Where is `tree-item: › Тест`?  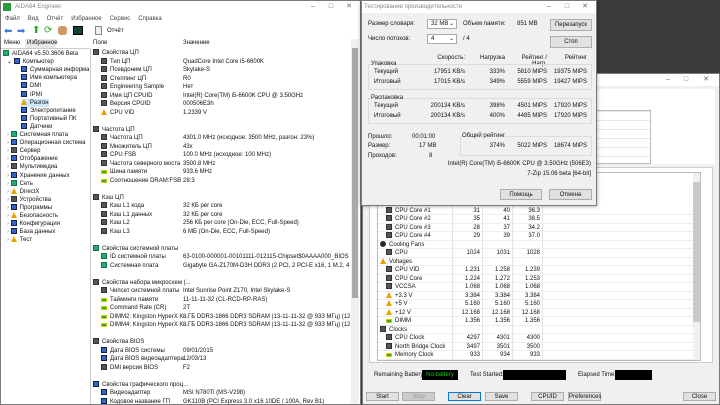
tree-item: › Тест is located at coordinates (19, 240).